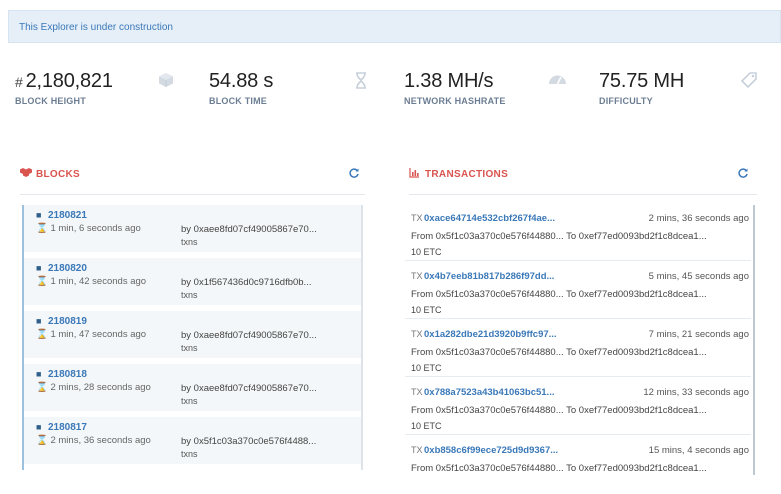  What do you see at coordinates (499, 90) in the screenshot?
I see `stat-network-hashrate: 1.38 MH/s NETWORK HASHRATE` at bounding box center [499, 90].